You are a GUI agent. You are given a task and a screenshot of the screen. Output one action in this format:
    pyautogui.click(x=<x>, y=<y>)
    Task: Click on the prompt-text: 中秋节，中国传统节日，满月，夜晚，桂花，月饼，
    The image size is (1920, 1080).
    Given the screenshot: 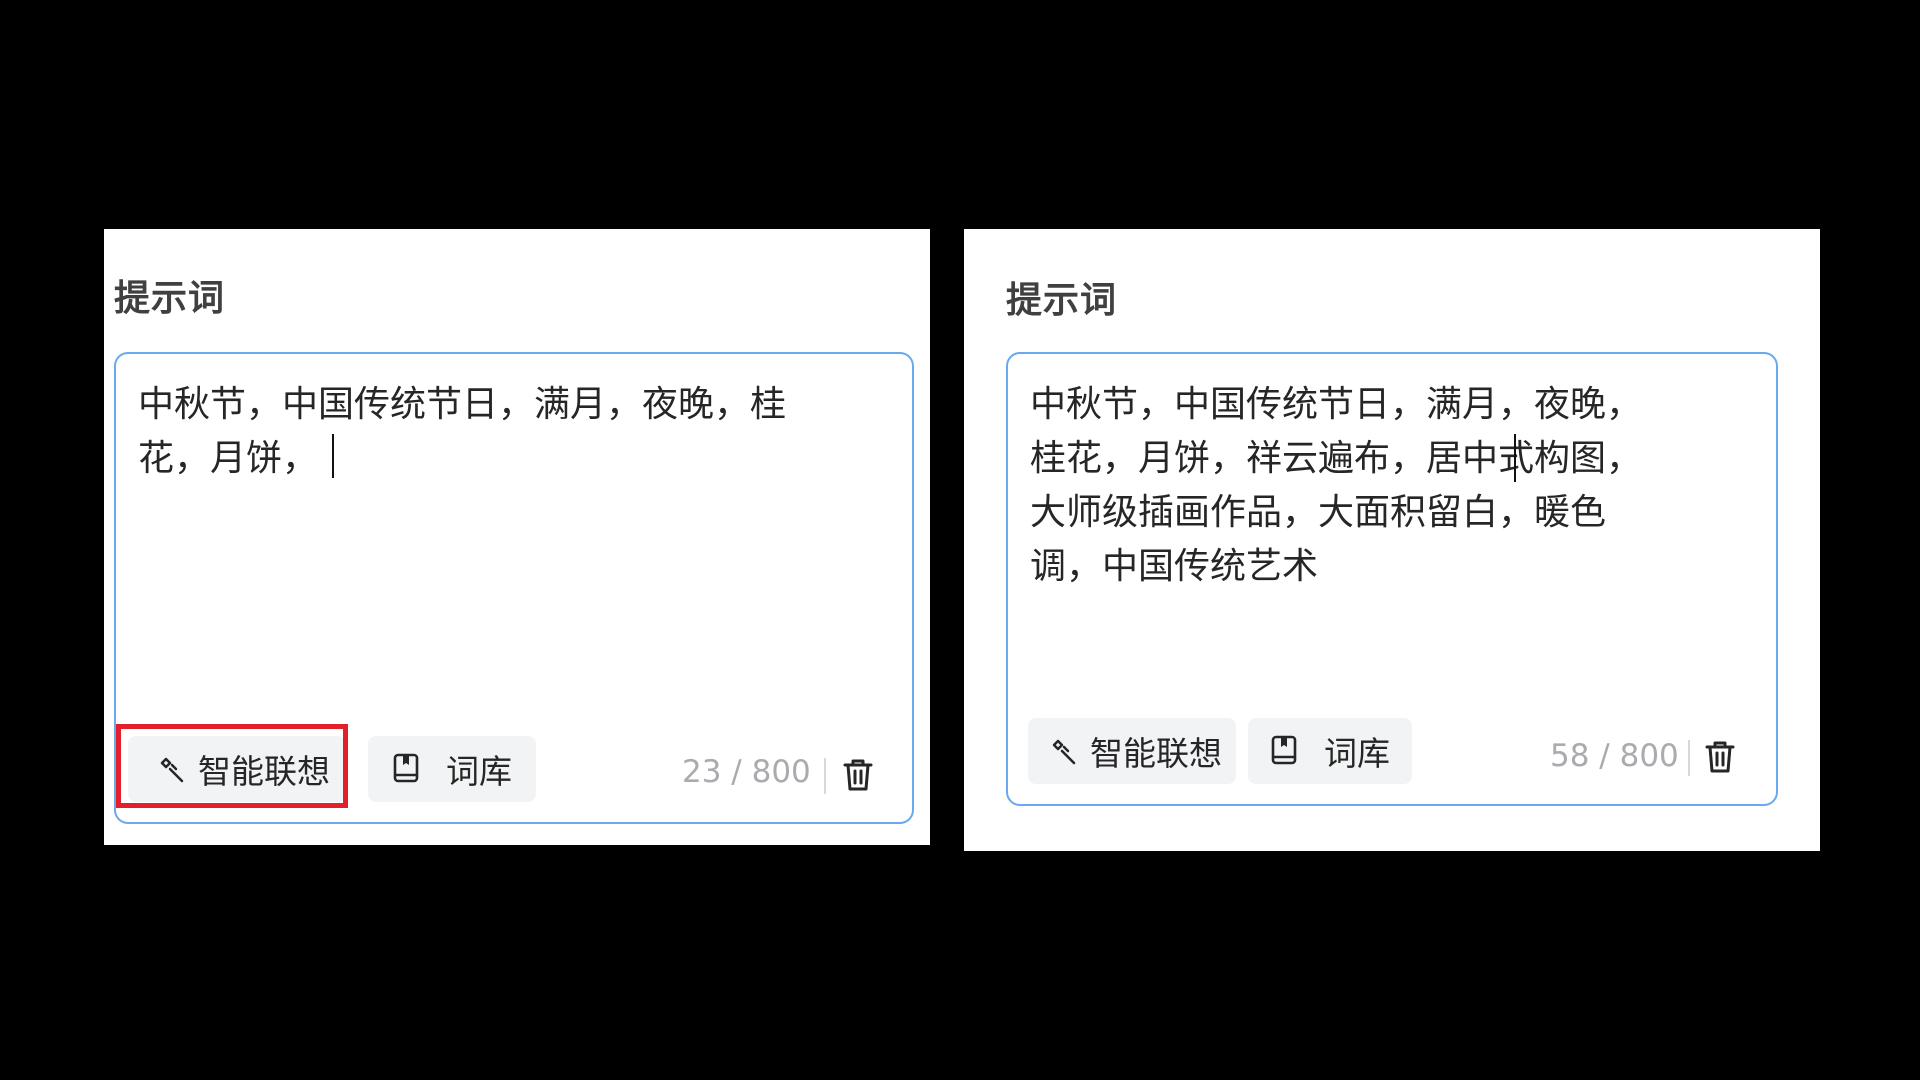 What is the action you would take?
    pyautogui.click(x=468, y=432)
    